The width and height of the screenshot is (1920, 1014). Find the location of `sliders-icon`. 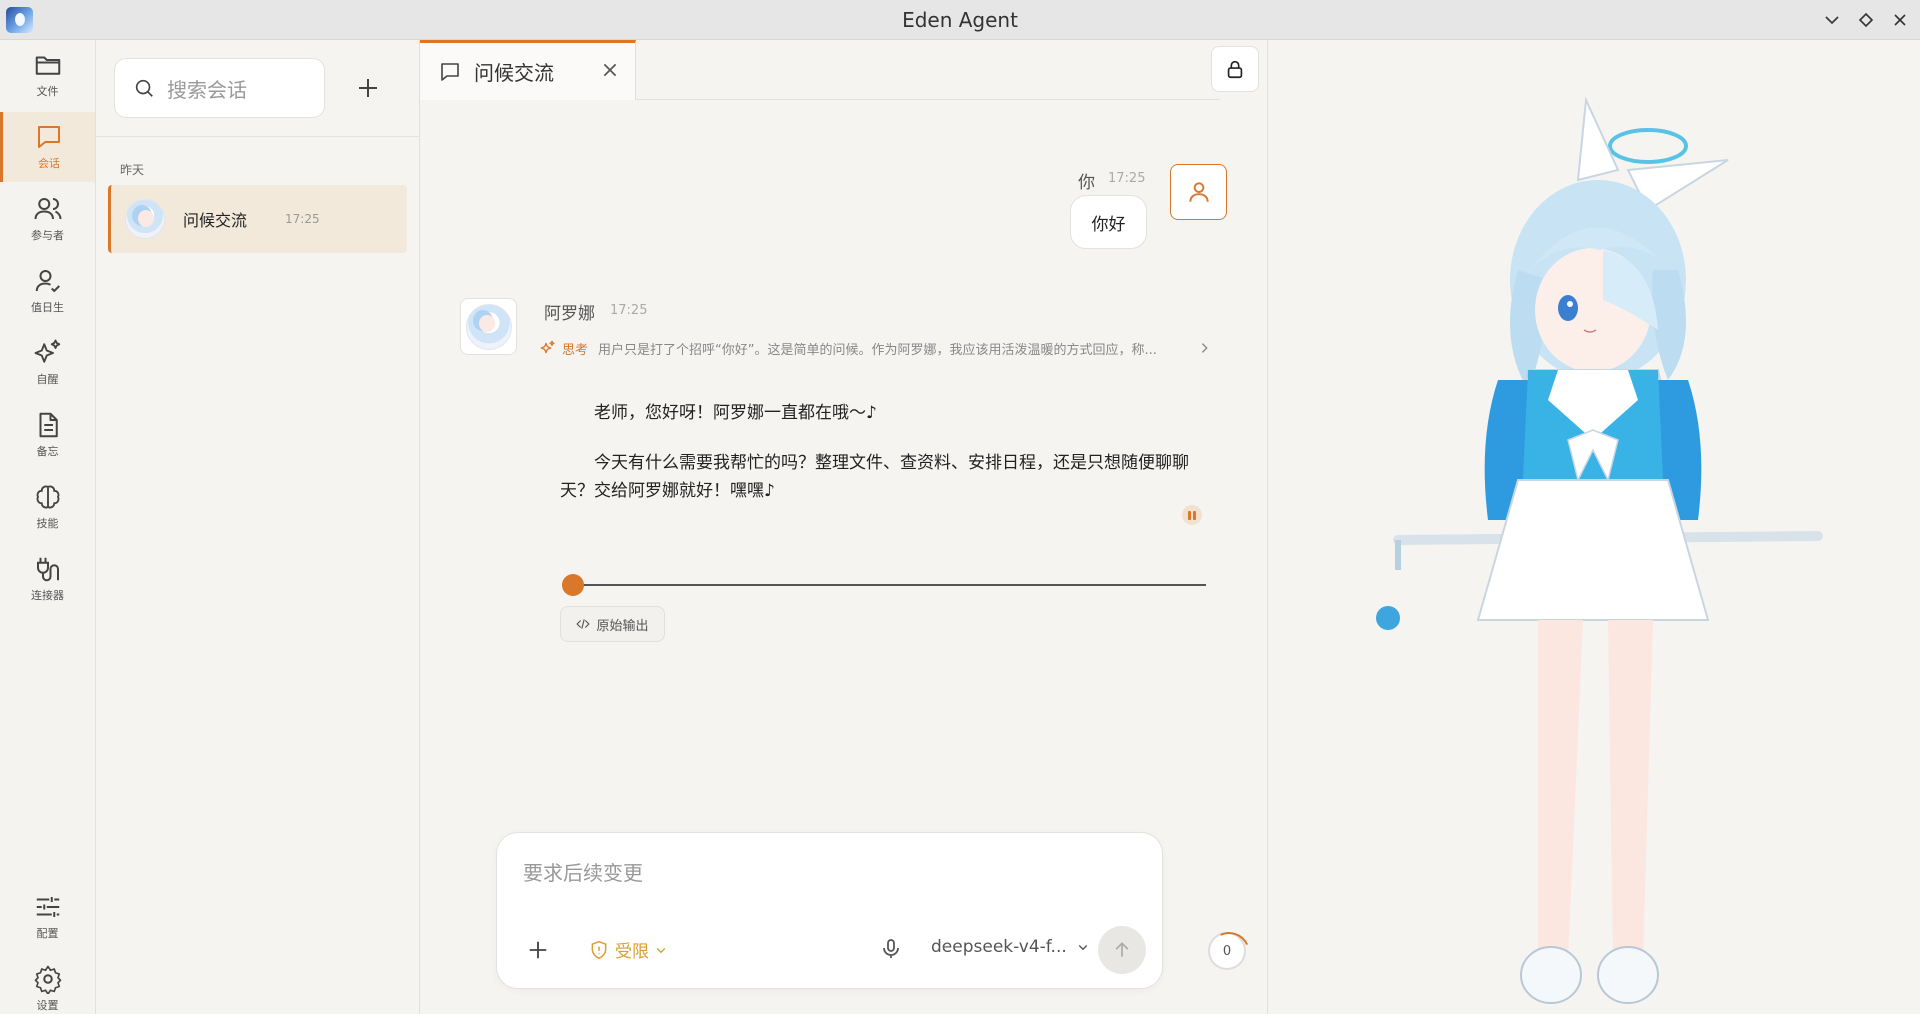

sliders-icon is located at coordinates (47, 907).